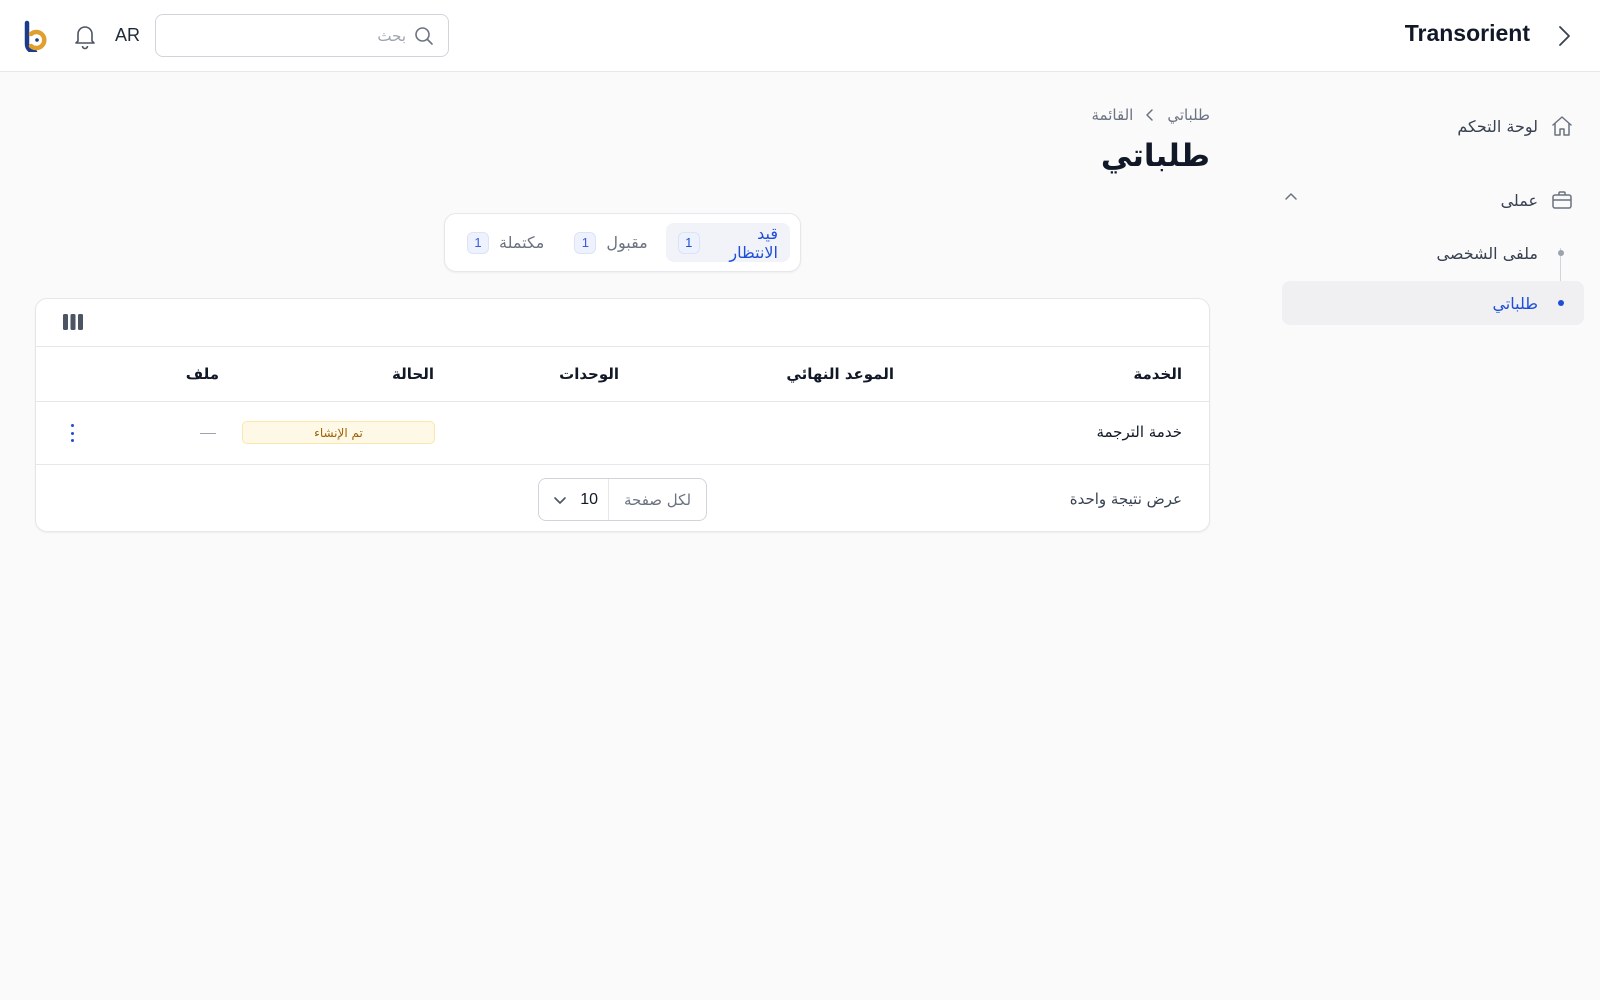  Describe the element at coordinates (1562, 126) in the screenshot. I see `home-icon` at that location.